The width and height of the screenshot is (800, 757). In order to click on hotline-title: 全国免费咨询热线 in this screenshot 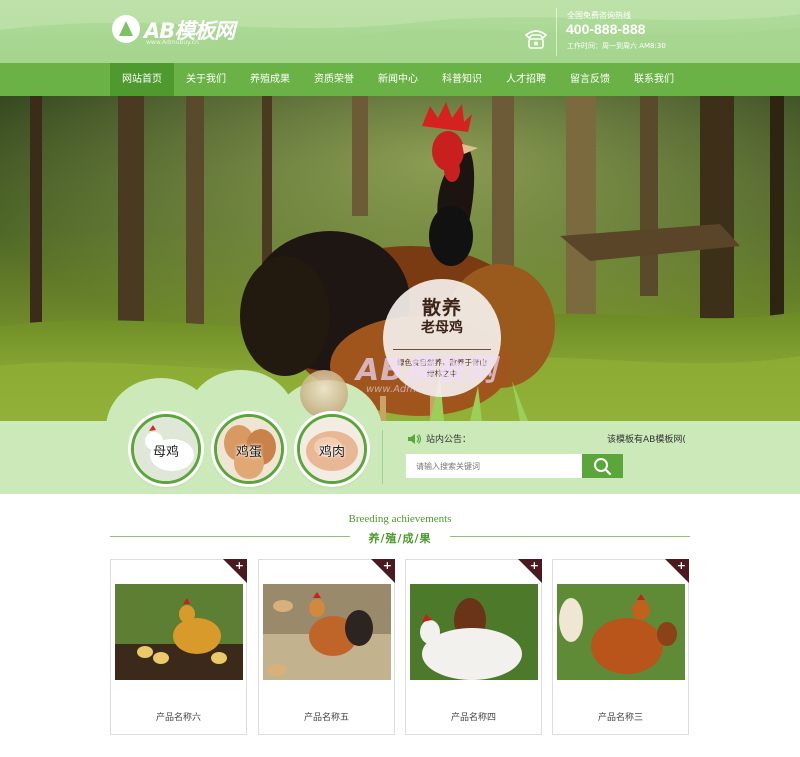, I will do `click(599, 15)`.